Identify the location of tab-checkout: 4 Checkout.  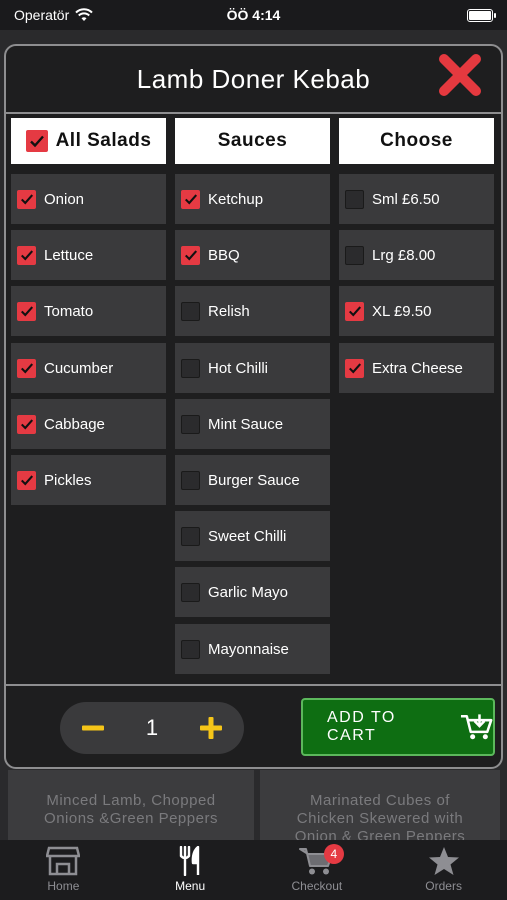
(317, 866).